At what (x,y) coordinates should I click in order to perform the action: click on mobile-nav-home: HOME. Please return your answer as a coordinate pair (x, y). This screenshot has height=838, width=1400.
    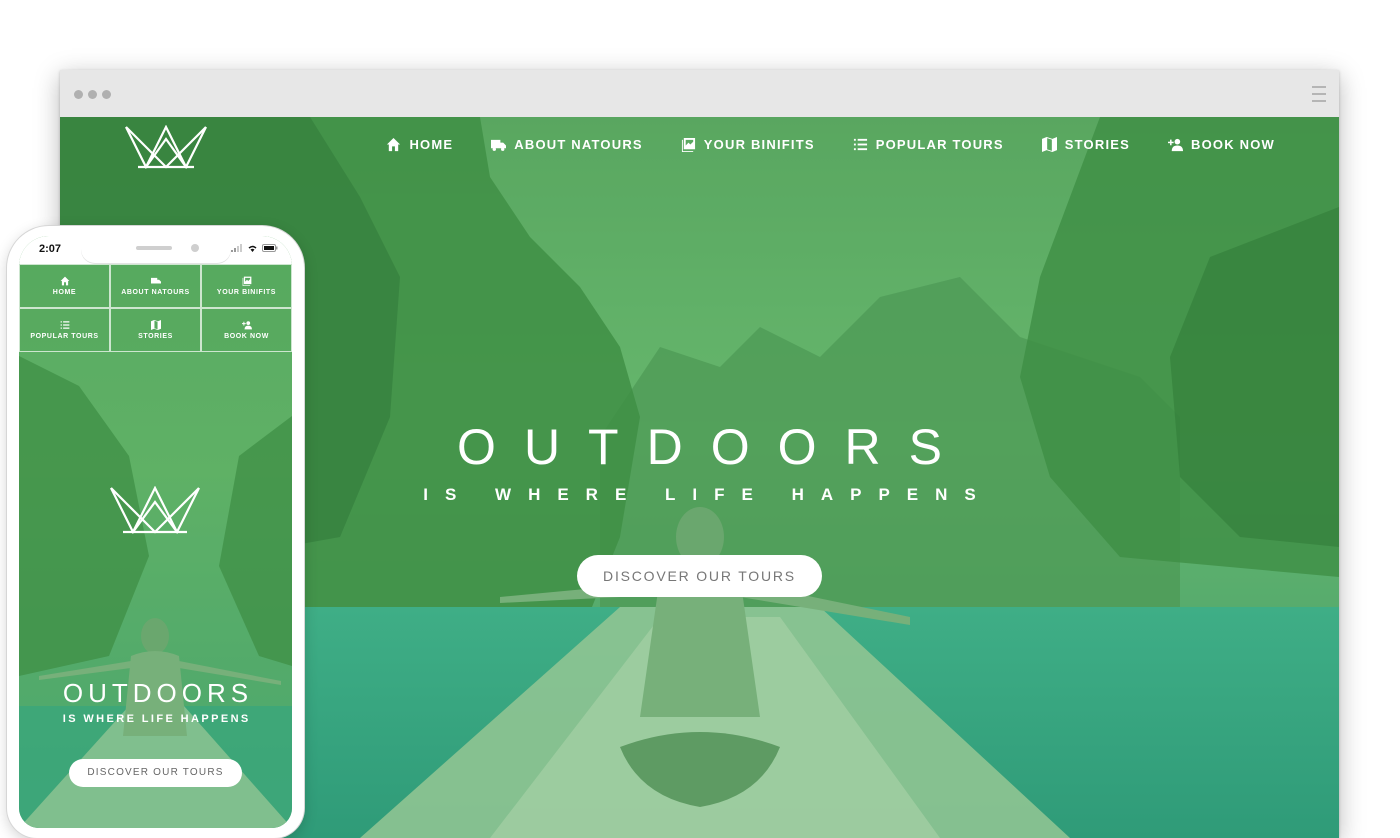
    Looking at the image, I should click on (64, 286).